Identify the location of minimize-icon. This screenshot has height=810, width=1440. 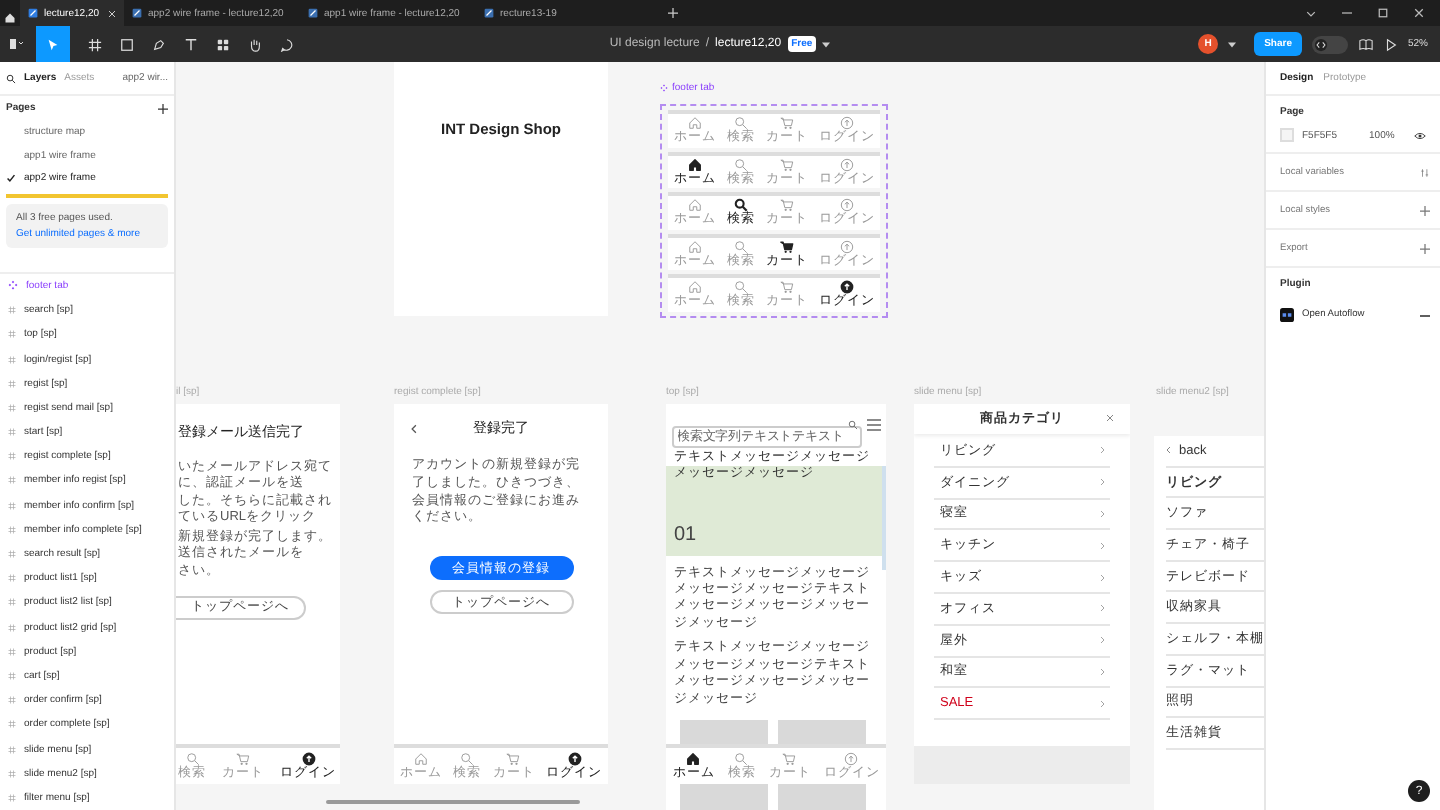
(1347, 13).